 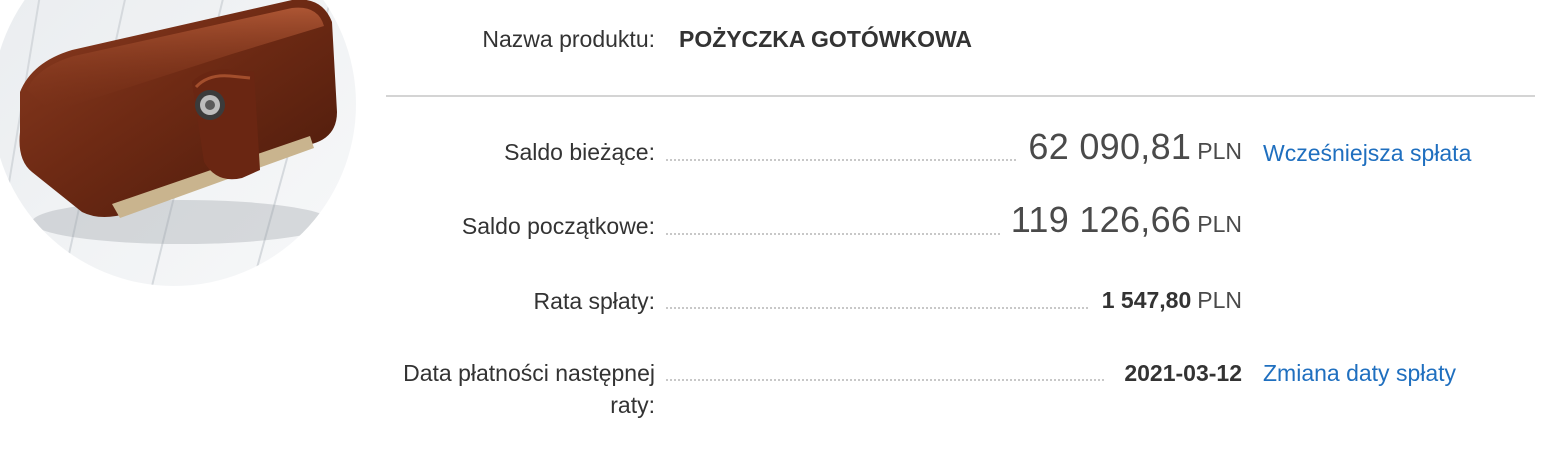 What do you see at coordinates (1101, 219) in the screenshot?
I see `initial-balance-value: 119 126,66` at bounding box center [1101, 219].